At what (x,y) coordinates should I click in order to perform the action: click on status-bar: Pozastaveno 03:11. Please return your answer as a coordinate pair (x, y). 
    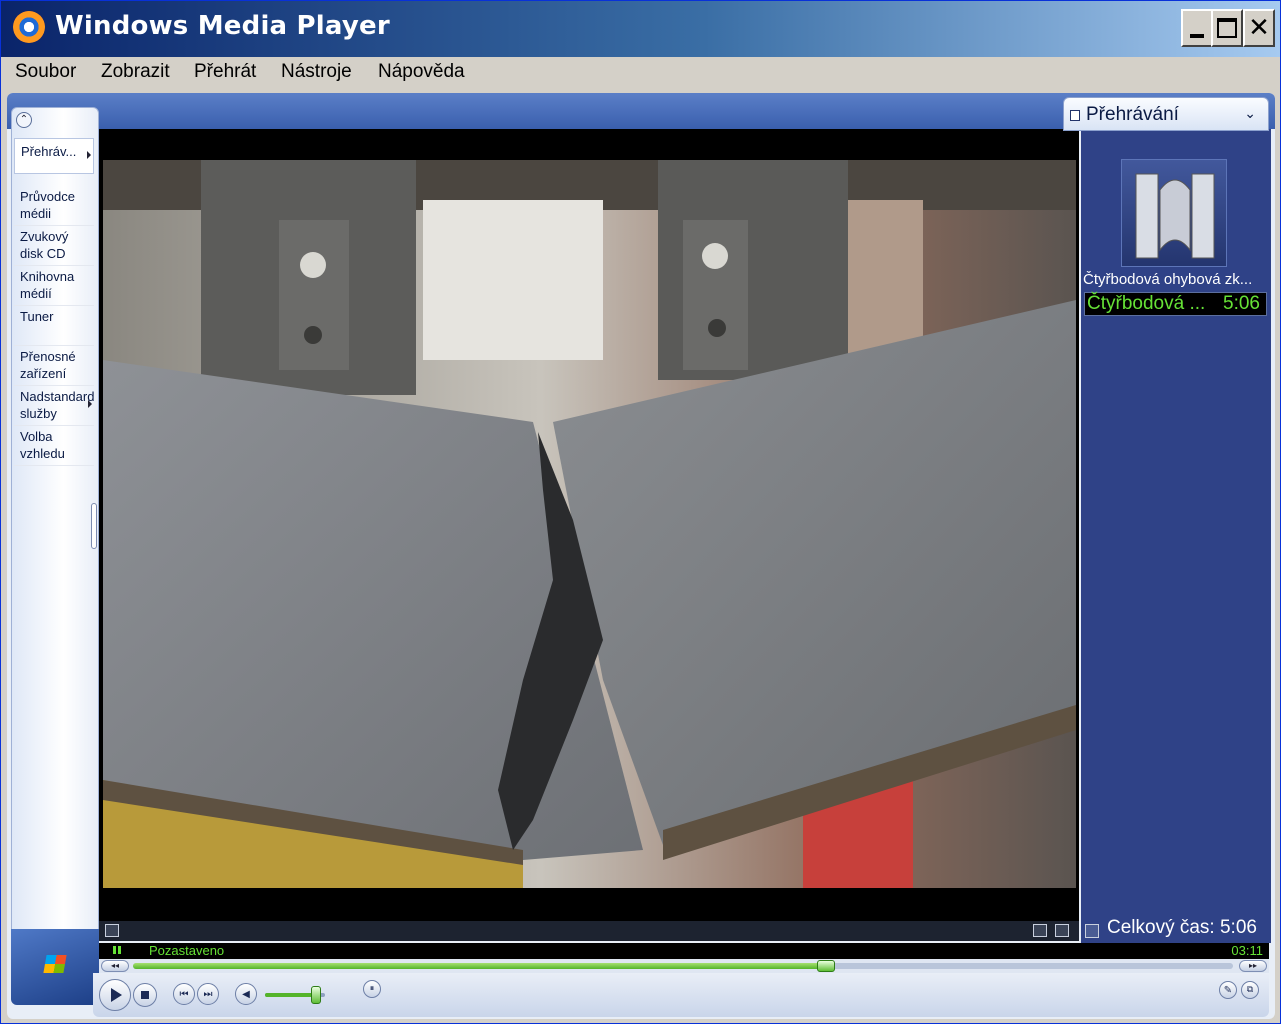
    Looking at the image, I should click on (684, 951).